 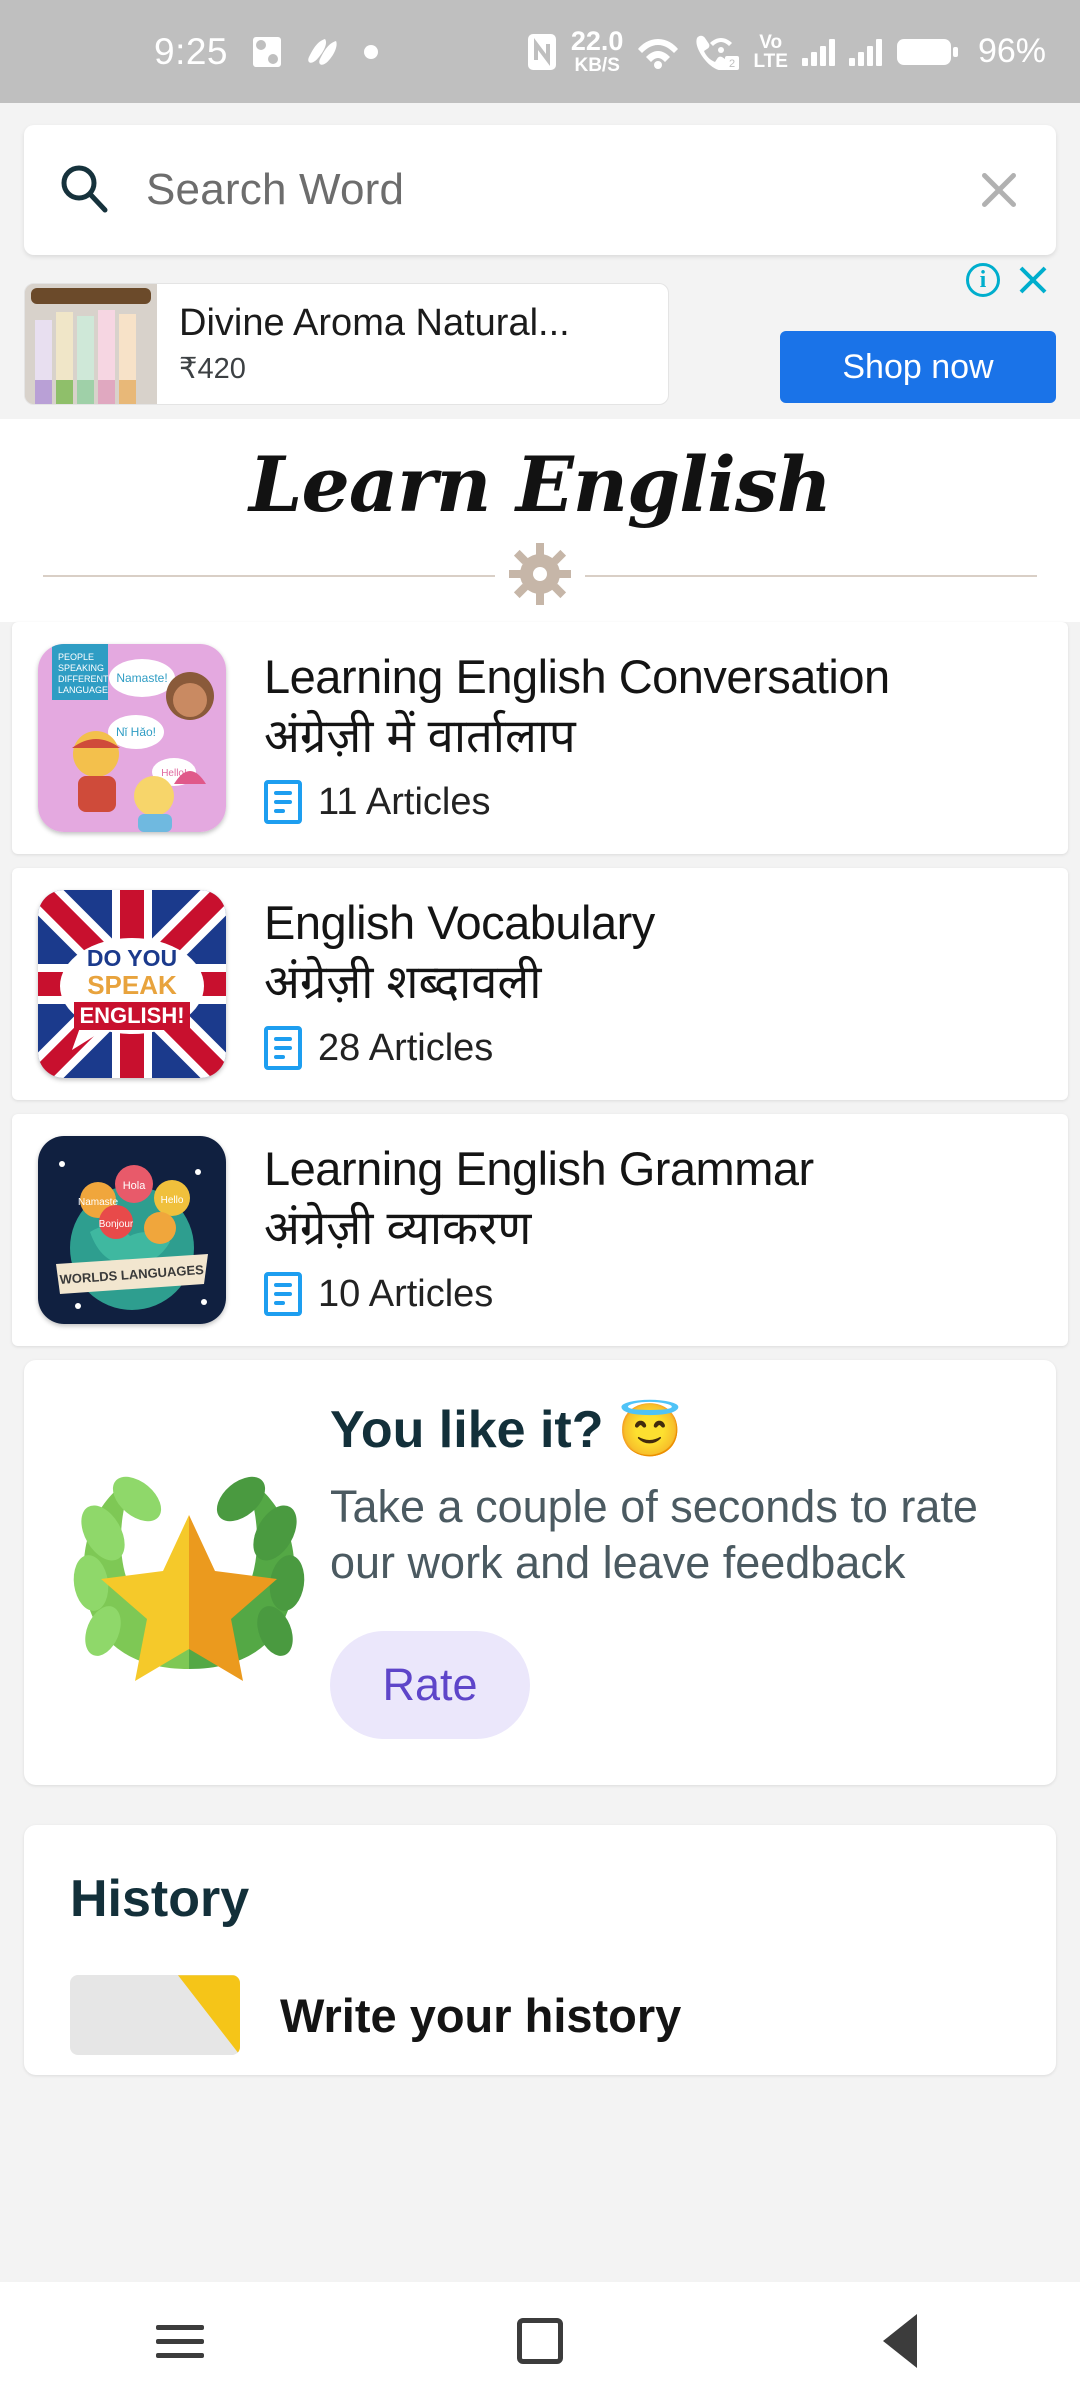 What do you see at coordinates (481, 2015) in the screenshot?
I see `history-item-title: Write your history` at bounding box center [481, 2015].